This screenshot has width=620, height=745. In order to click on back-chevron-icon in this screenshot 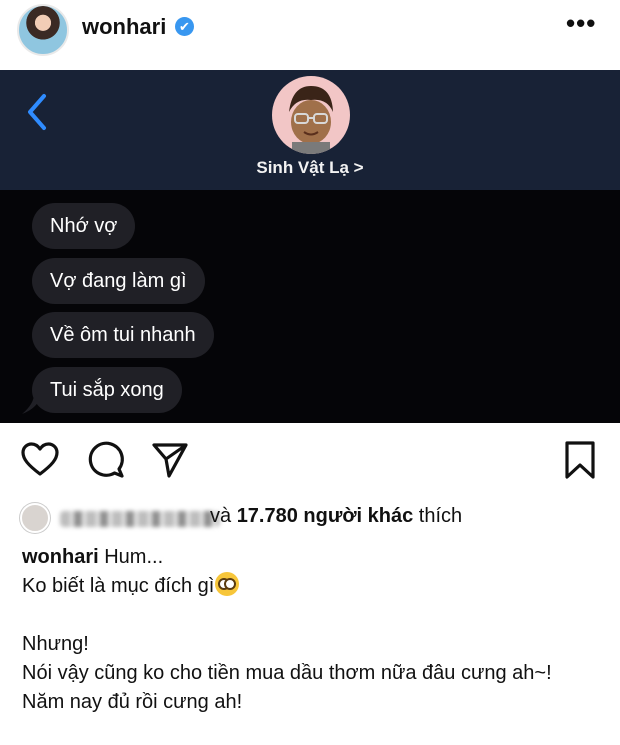, I will do `click(37, 112)`.